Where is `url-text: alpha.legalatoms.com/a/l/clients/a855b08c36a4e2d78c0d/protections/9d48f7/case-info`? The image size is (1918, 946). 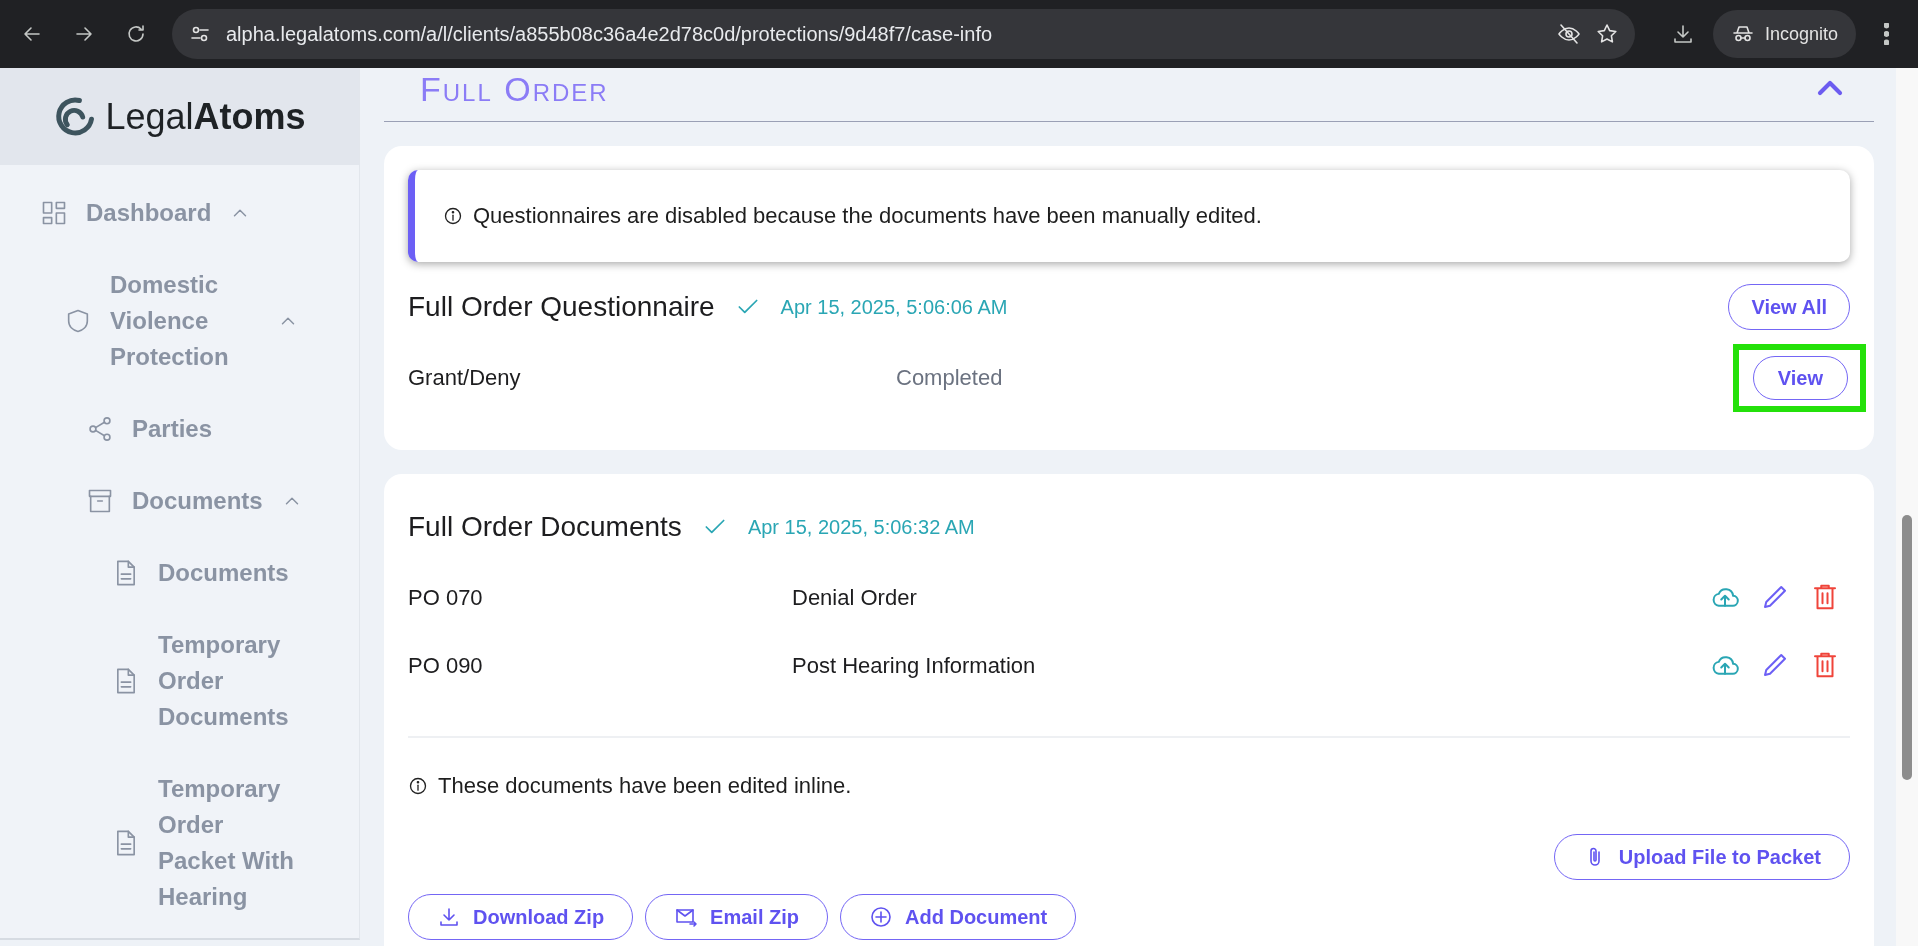 url-text: alpha.legalatoms.com/a/l/clients/a855b08c36a4e2d78c0d/protections/9d48f7/case-info is located at coordinates (609, 34).